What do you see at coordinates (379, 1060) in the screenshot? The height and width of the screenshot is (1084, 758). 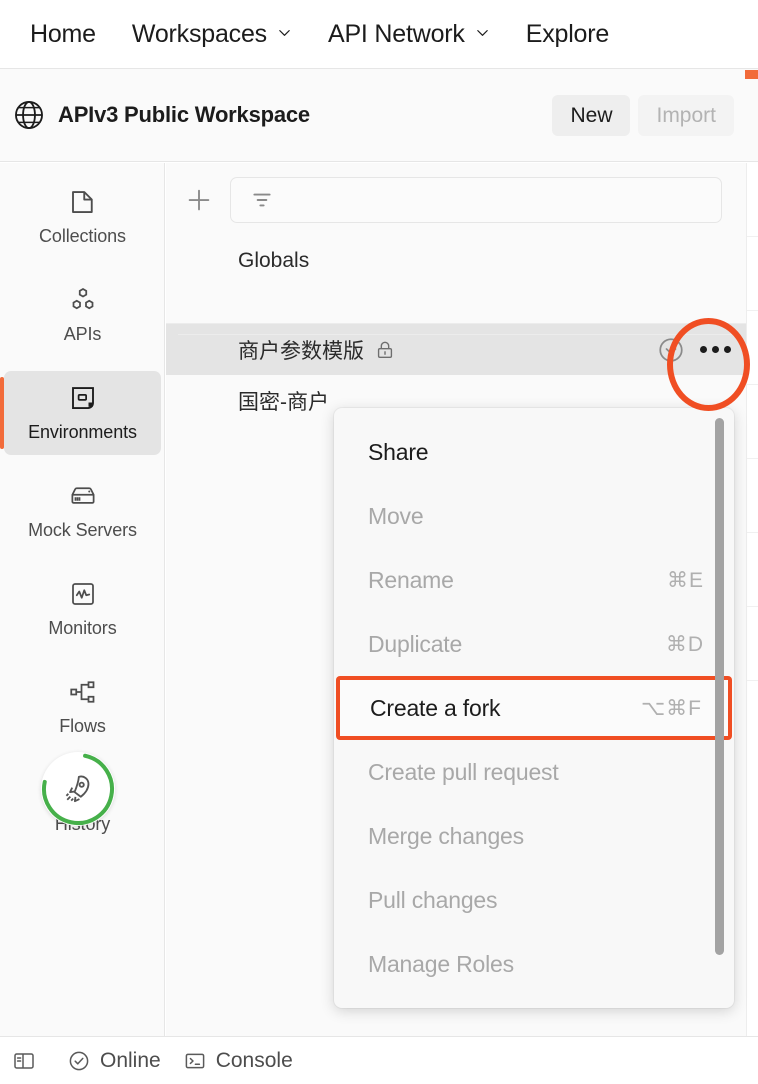 I see `status-bar: Online Console` at bounding box center [379, 1060].